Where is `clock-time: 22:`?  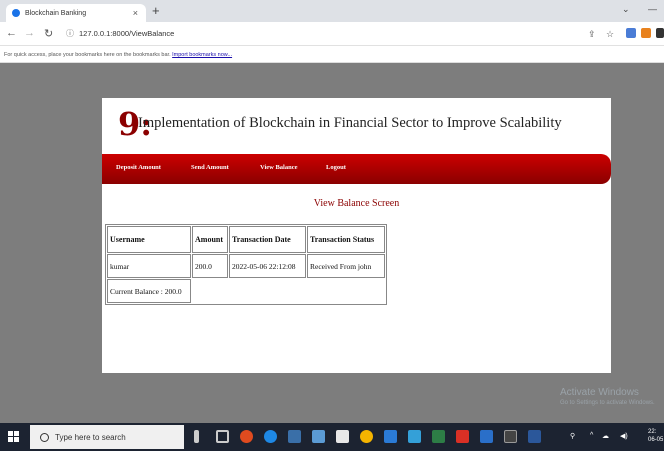 clock-time: 22: is located at coordinates (652, 432).